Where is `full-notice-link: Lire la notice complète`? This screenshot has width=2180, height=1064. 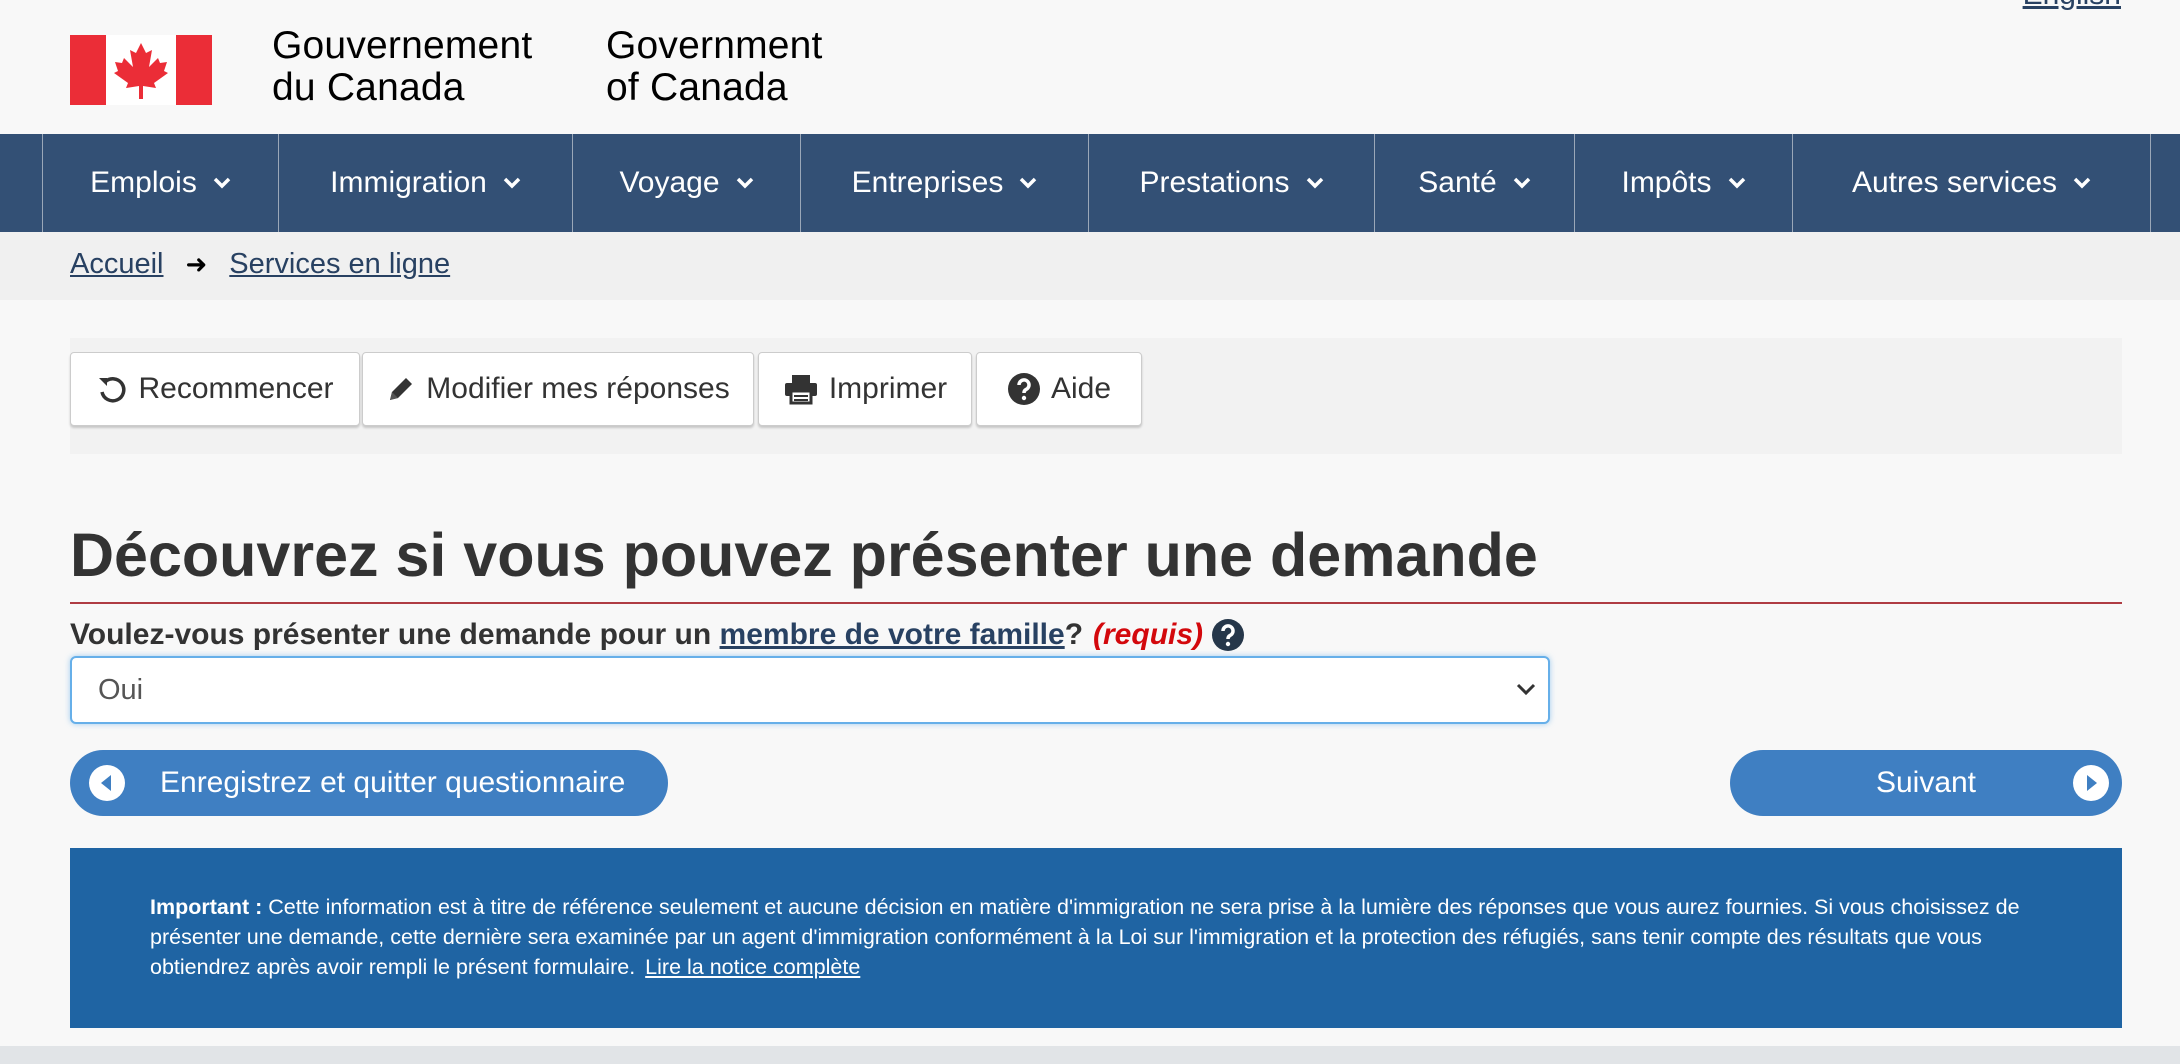 full-notice-link: Lire la notice complète is located at coordinates (752, 967).